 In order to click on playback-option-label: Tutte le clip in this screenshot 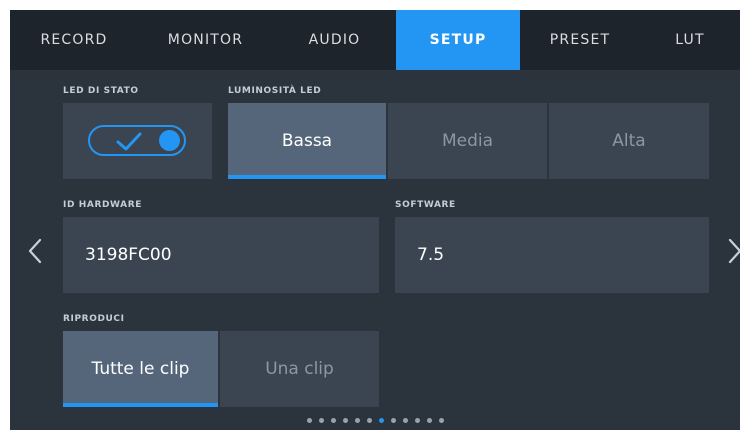, I will do `click(140, 369)`.